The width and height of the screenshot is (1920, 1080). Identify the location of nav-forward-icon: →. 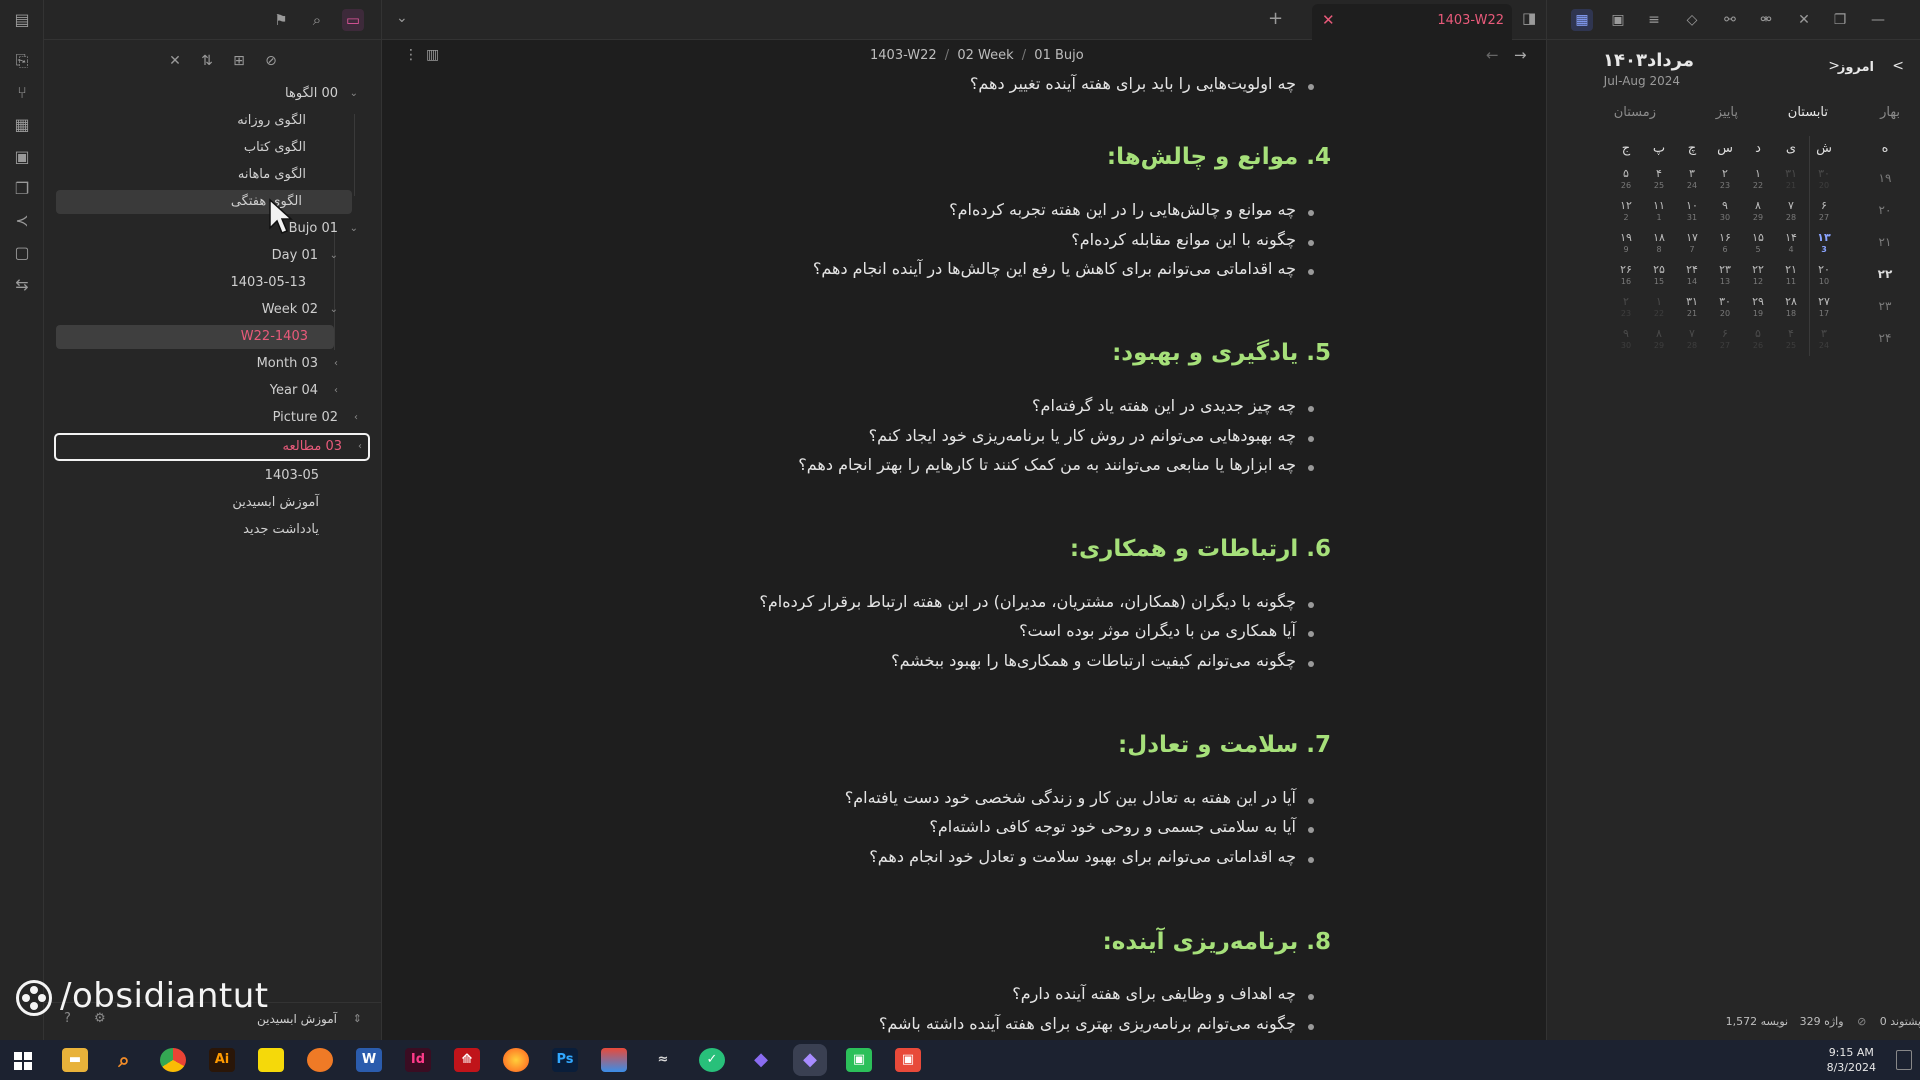
(1520, 55).